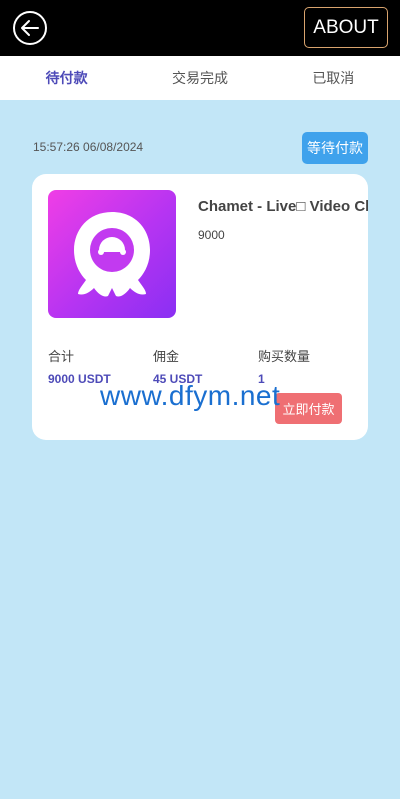 The height and width of the screenshot is (799, 400). Describe the element at coordinates (200, 28) in the screenshot. I see `top-bar: ABOUT` at that location.